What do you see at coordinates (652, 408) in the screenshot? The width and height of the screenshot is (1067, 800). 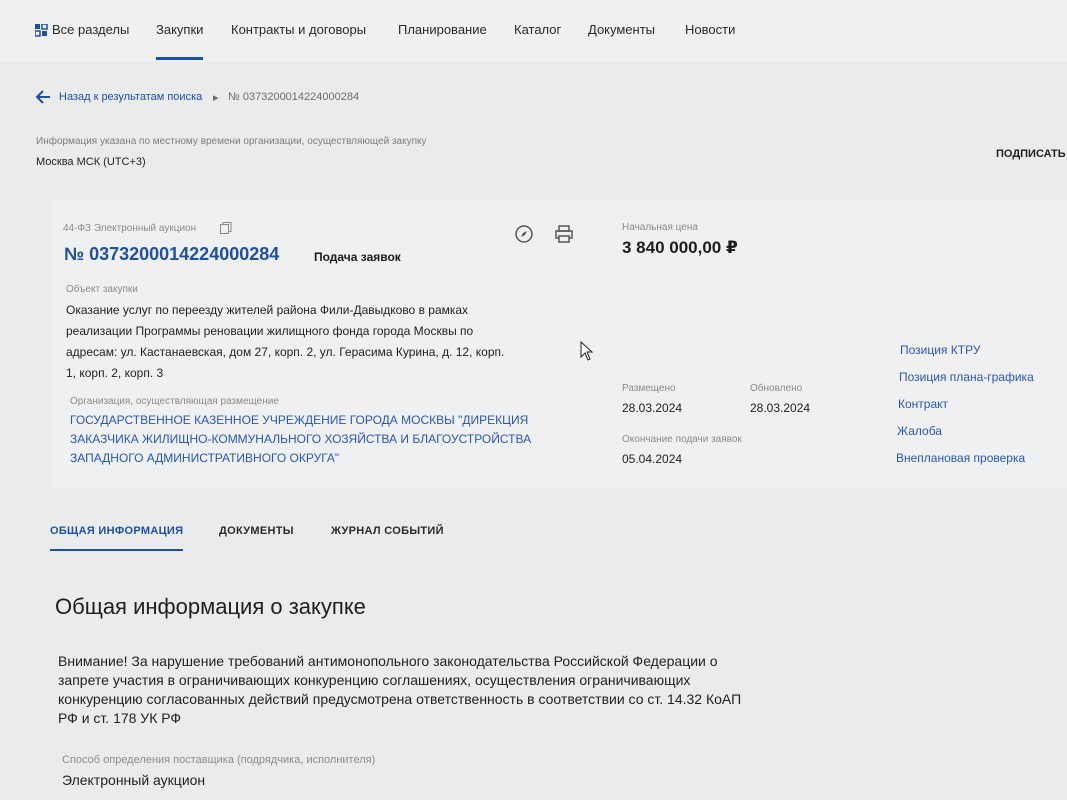 I see `posted-date: 28.03.2024` at bounding box center [652, 408].